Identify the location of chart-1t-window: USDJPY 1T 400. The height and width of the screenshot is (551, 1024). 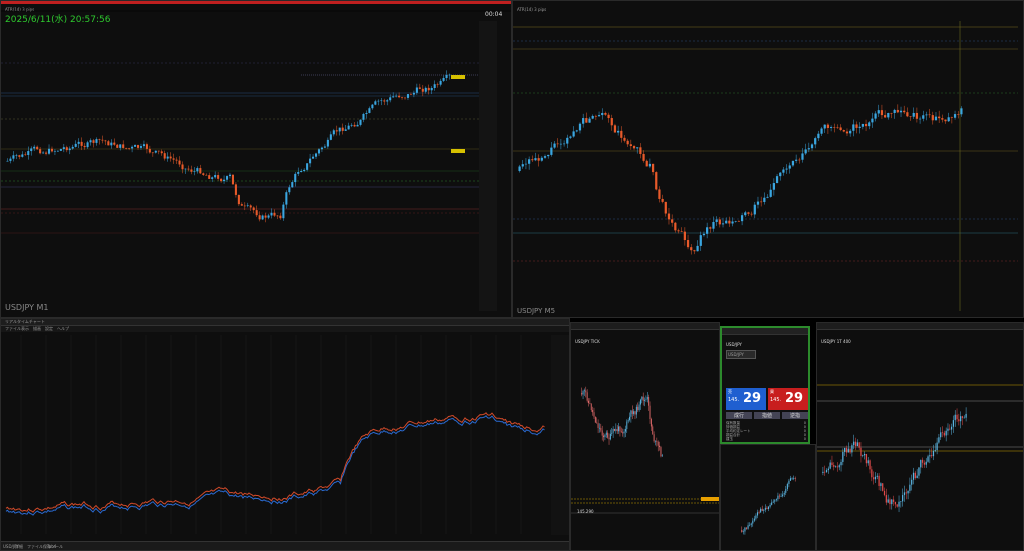
(920, 436).